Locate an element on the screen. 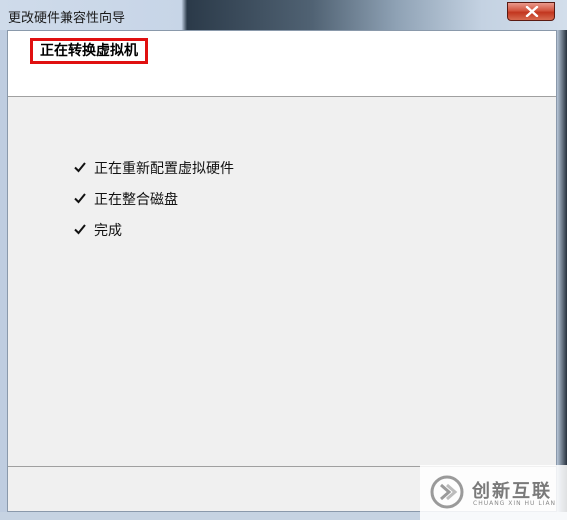 The height and width of the screenshot is (520, 567). close-button is located at coordinates (531, 11).